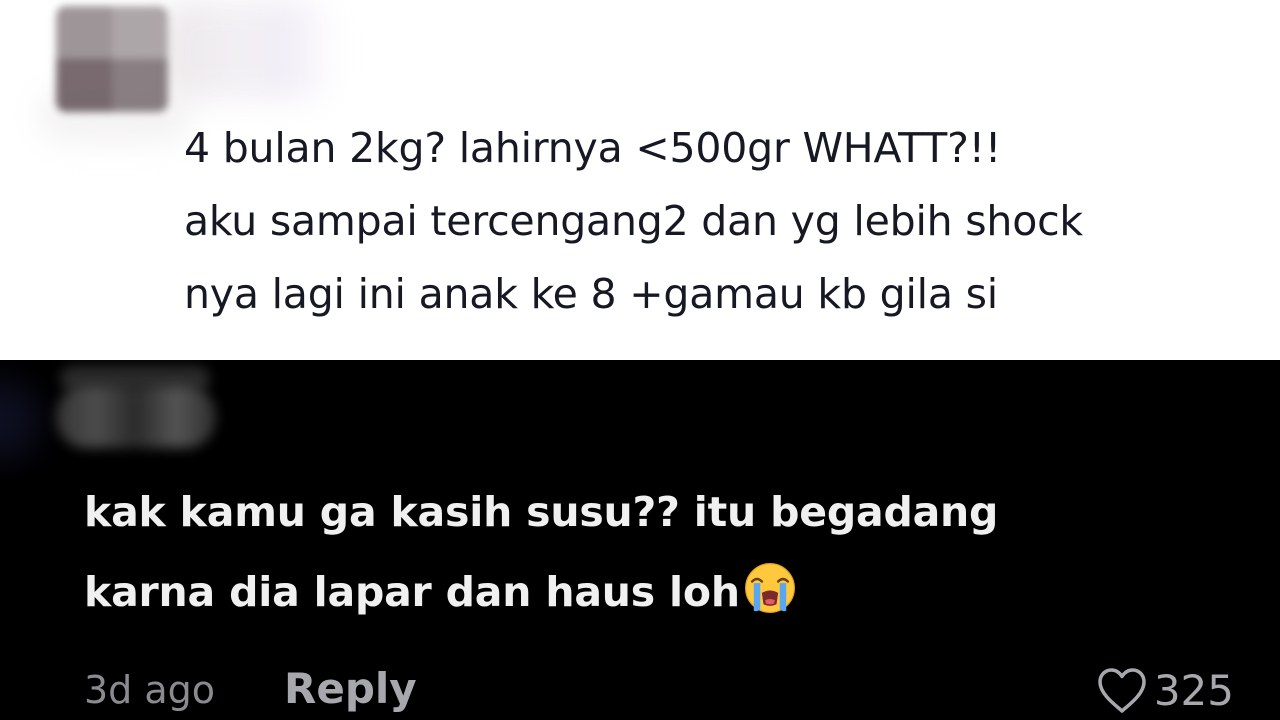 This screenshot has height=720, width=1280. Describe the element at coordinates (659, 692) in the screenshot. I see `reply-meta-row: 3d ago Reply 325` at that location.